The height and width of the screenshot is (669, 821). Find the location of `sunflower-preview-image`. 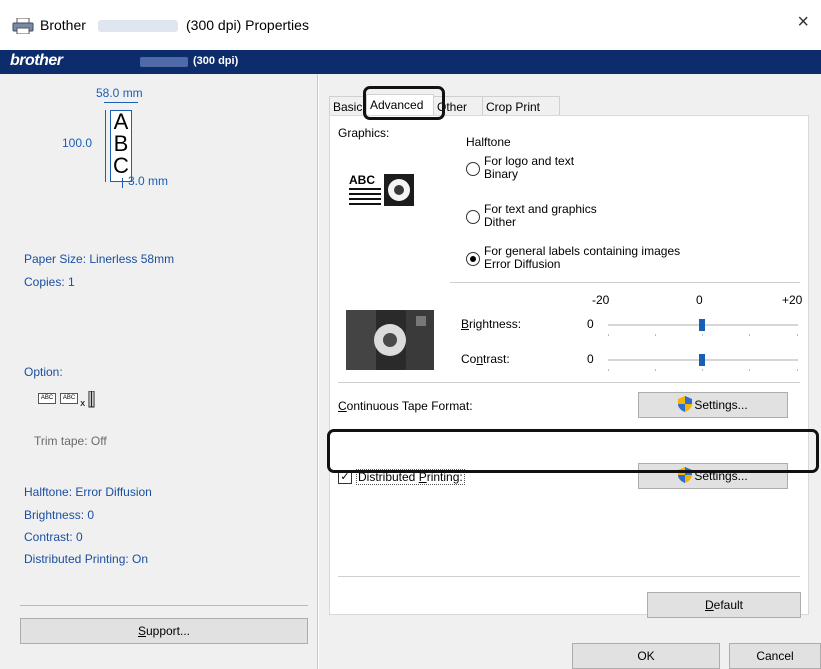

sunflower-preview-image is located at coordinates (390, 340).